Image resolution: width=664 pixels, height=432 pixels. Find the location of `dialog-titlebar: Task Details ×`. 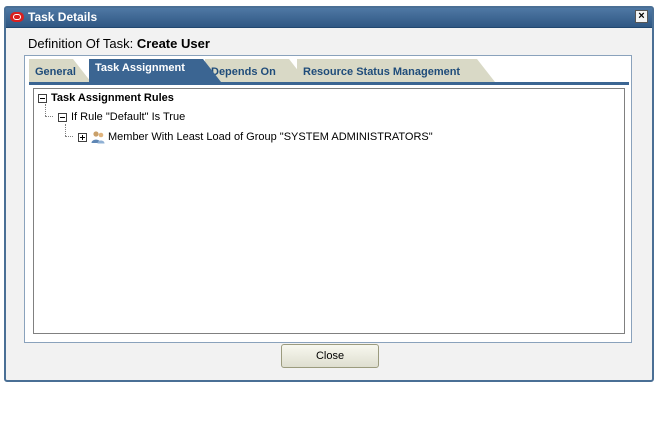

dialog-titlebar: Task Details × is located at coordinates (329, 18).